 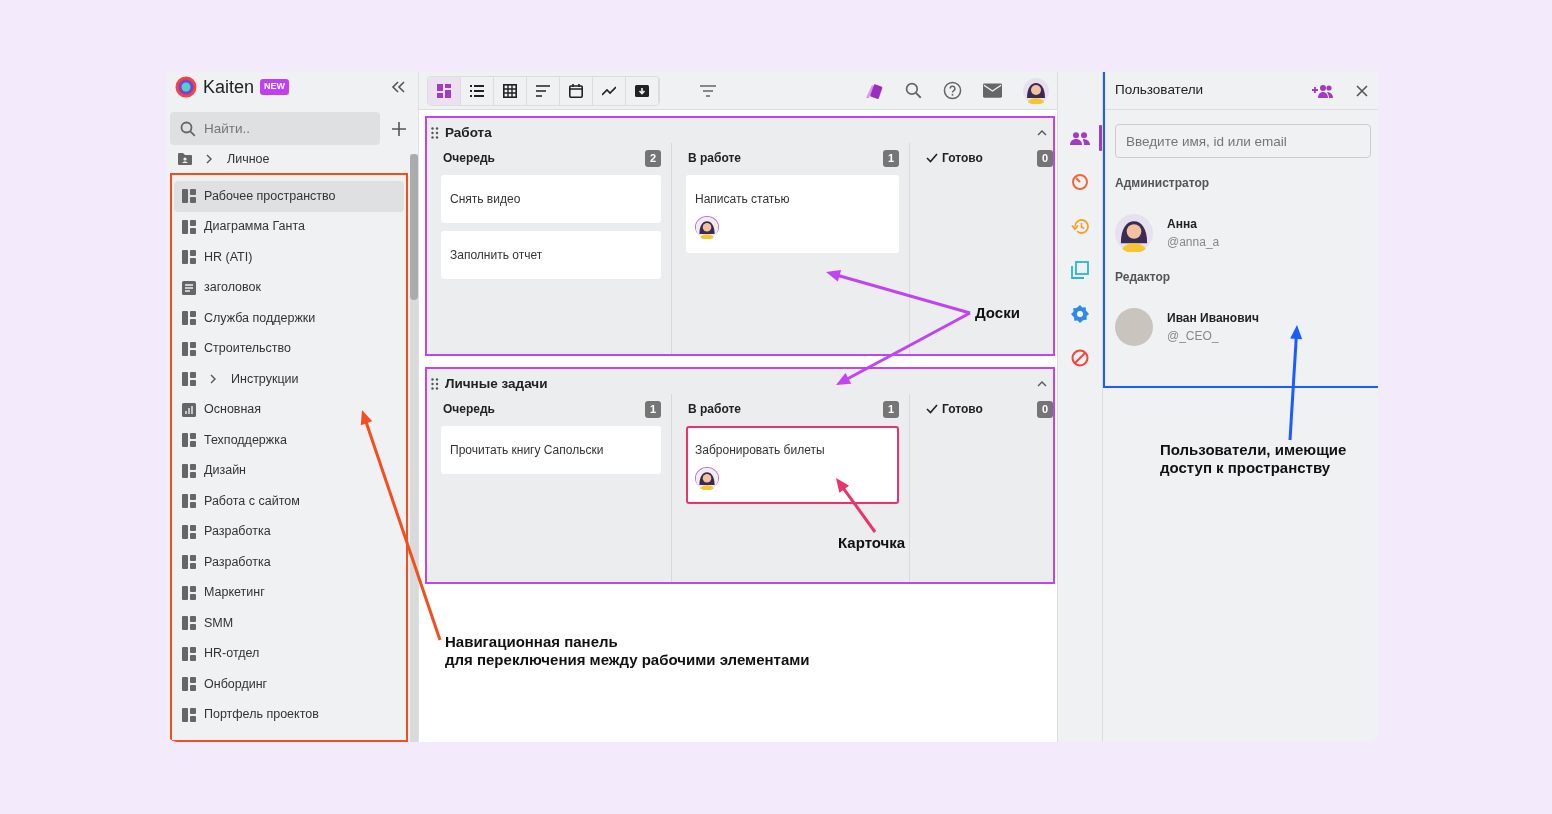 What do you see at coordinates (289, 440) in the screenshot?
I see `sidebar-item: Техподдержка` at bounding box center [289, 440].